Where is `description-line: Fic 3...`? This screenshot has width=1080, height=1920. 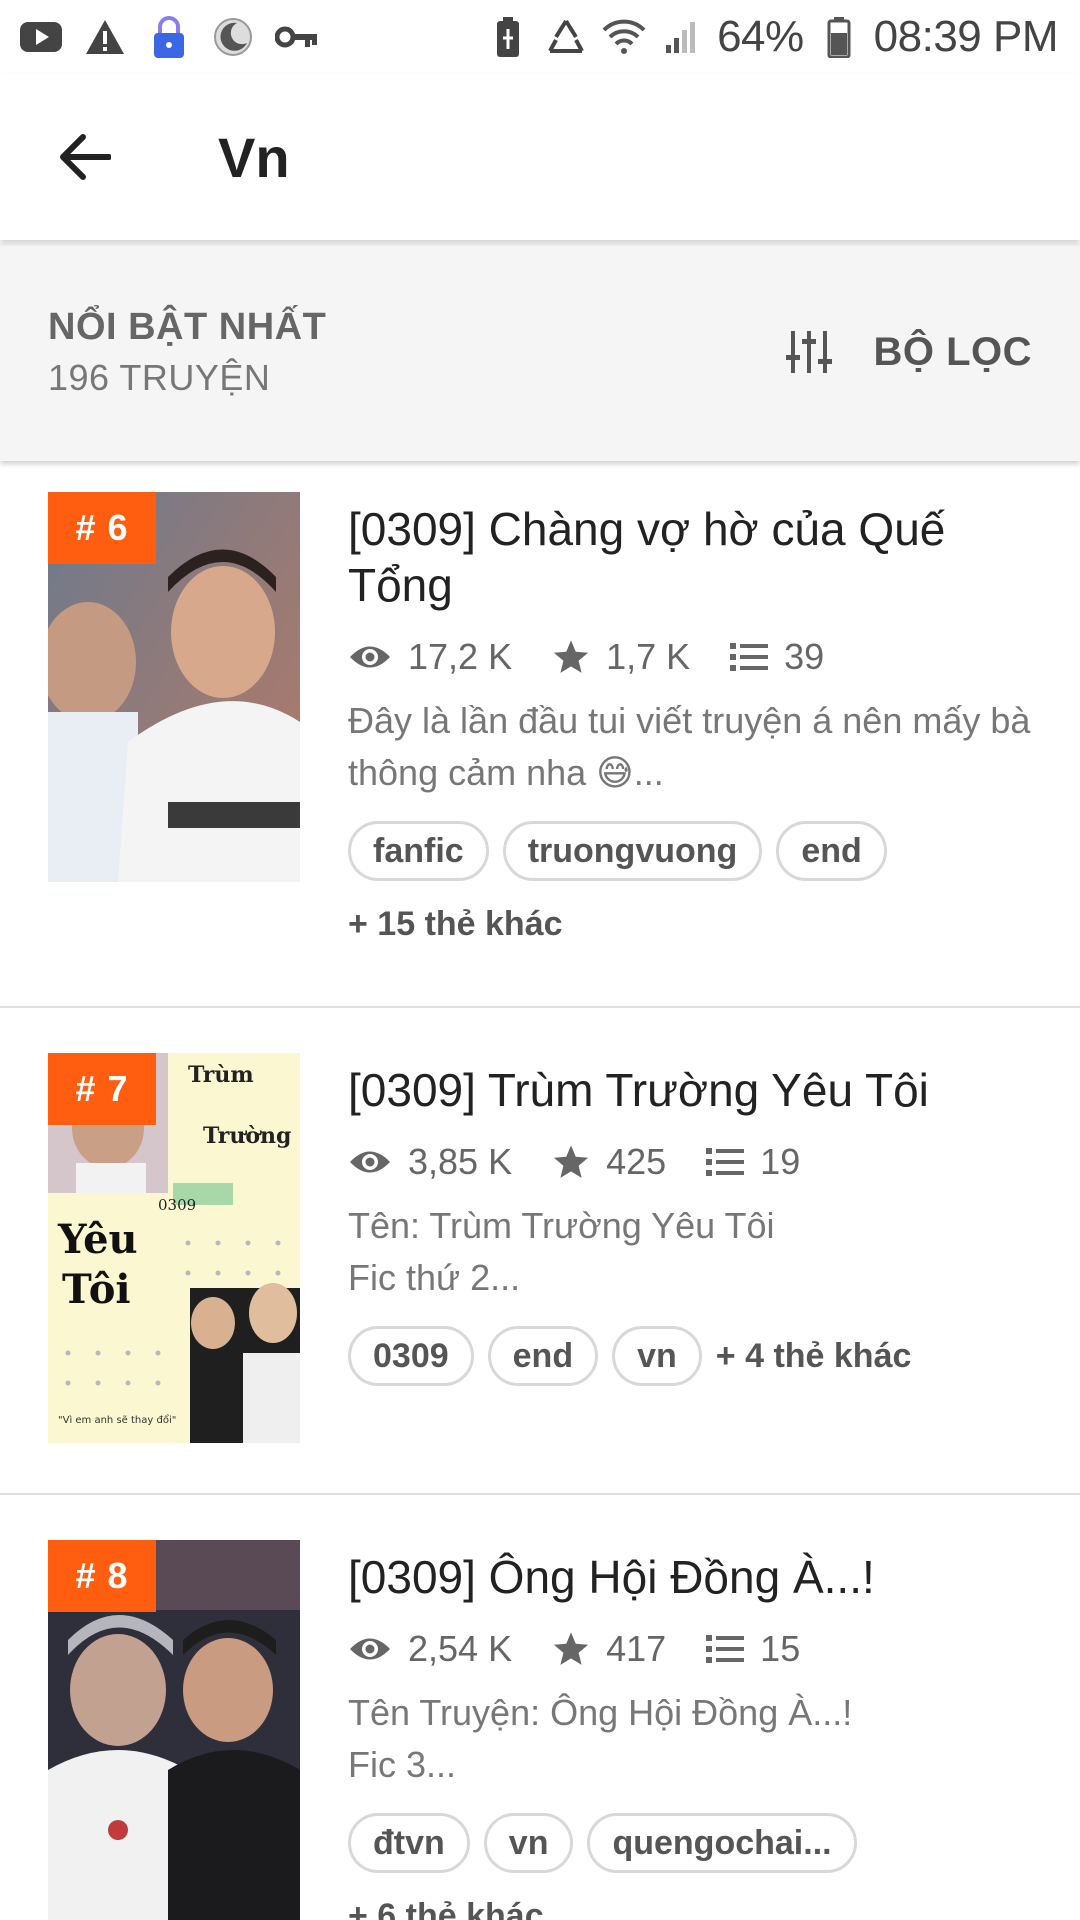
description-line: Fic 3... is located at coordinates (402, 1764).